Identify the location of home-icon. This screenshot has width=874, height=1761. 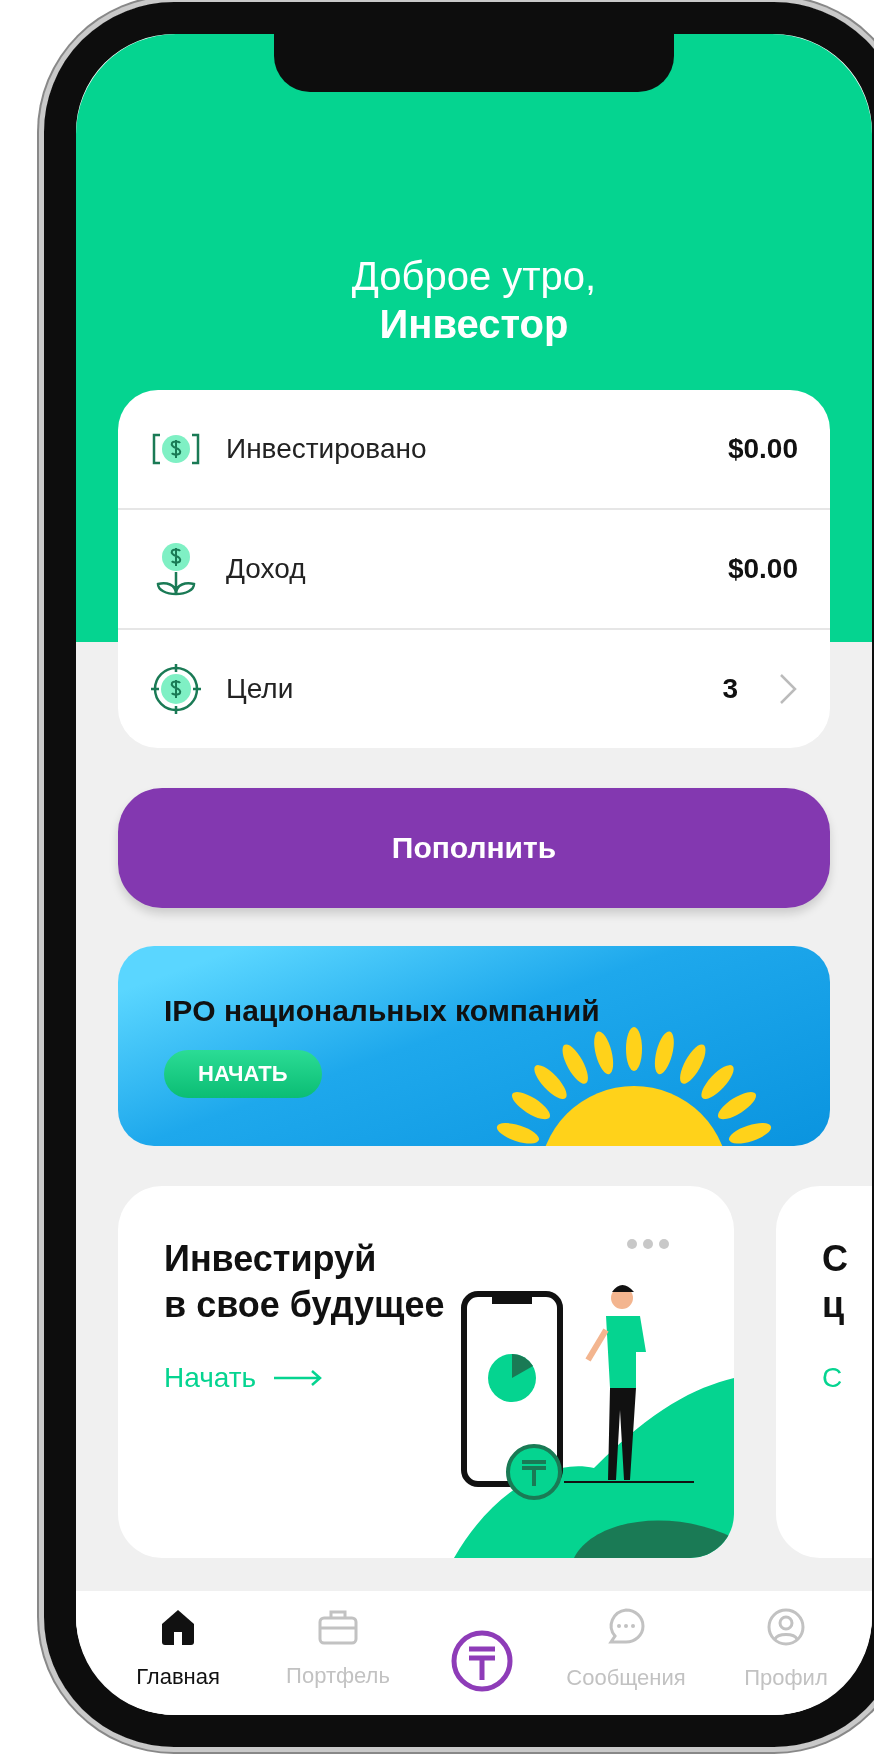
(178, 1627).